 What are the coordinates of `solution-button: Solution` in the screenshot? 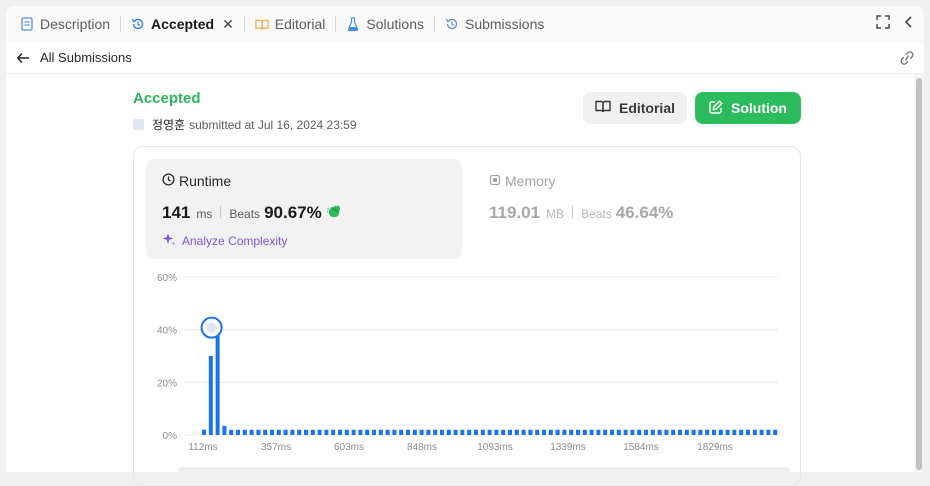 It's located at (748, 108).